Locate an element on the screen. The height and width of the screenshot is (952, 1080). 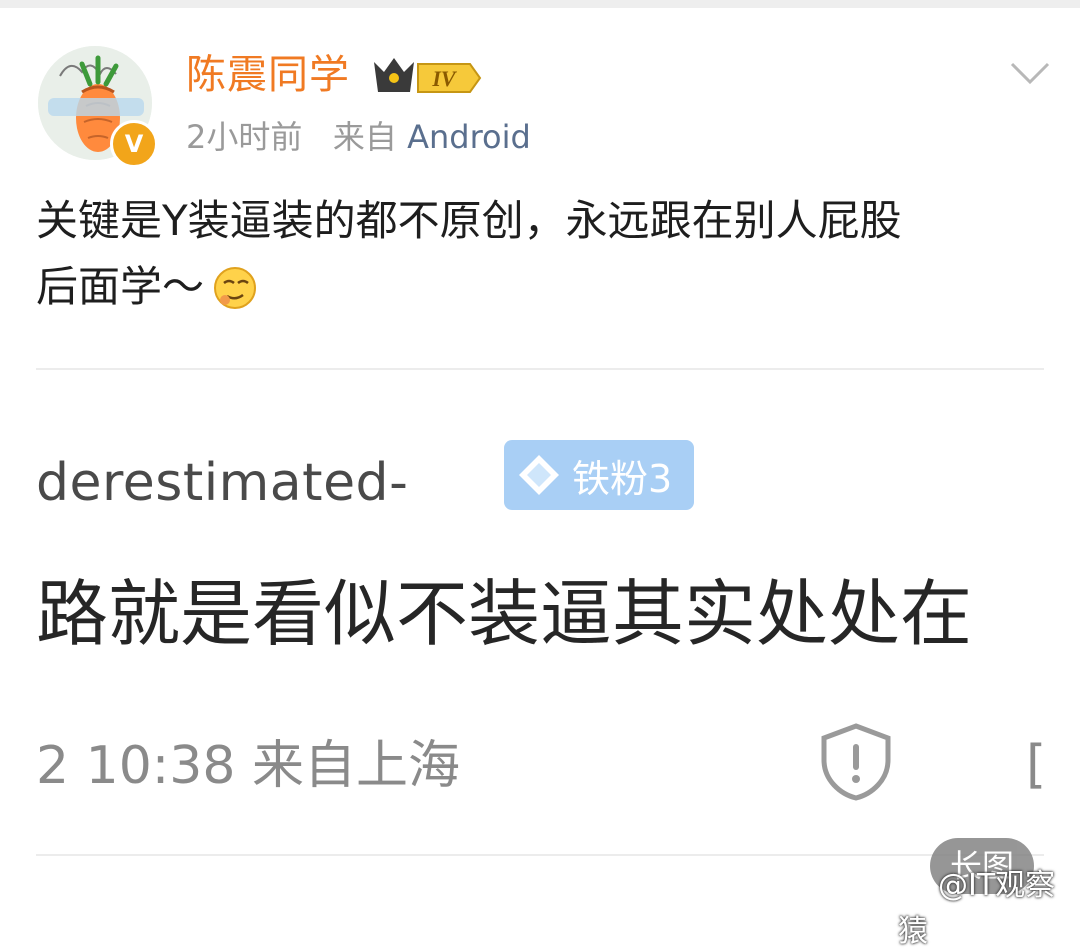
fan-badge: 铁粉3 is located at coordinates (599, 475).